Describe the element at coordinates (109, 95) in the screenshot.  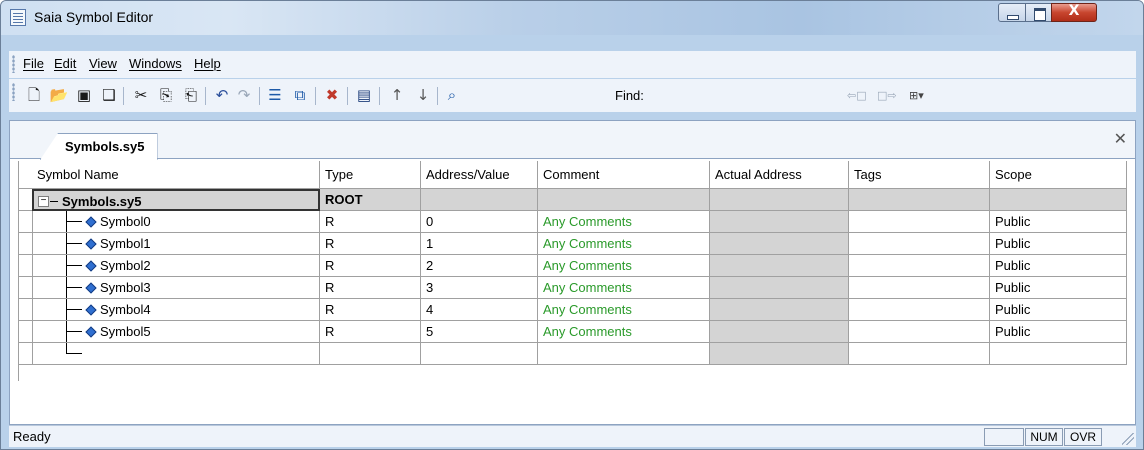
I see `save-all-icon: ❑` at that location.